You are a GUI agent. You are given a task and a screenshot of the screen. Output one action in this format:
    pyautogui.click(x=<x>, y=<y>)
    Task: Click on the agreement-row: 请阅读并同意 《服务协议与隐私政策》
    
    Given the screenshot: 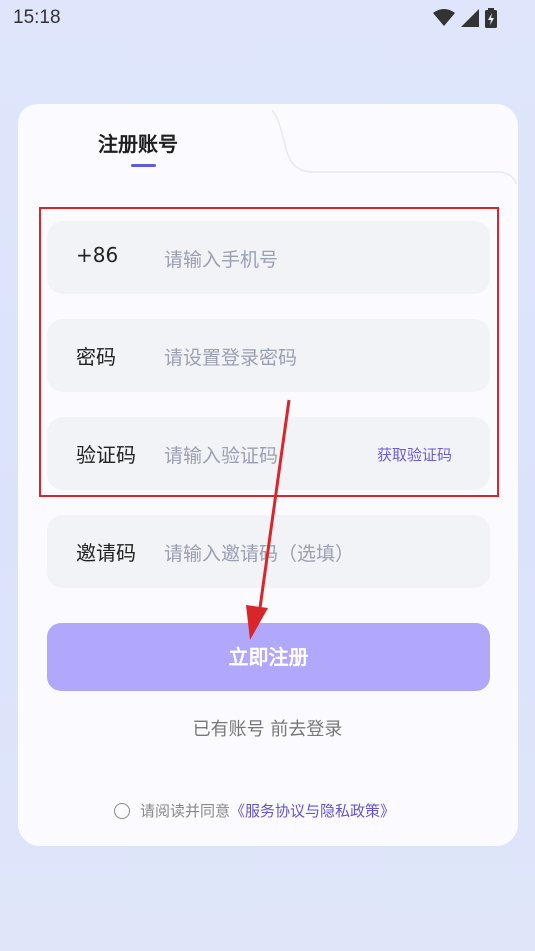 What is the action you would take?
    pyautogui.click(x=254, y=810)
    